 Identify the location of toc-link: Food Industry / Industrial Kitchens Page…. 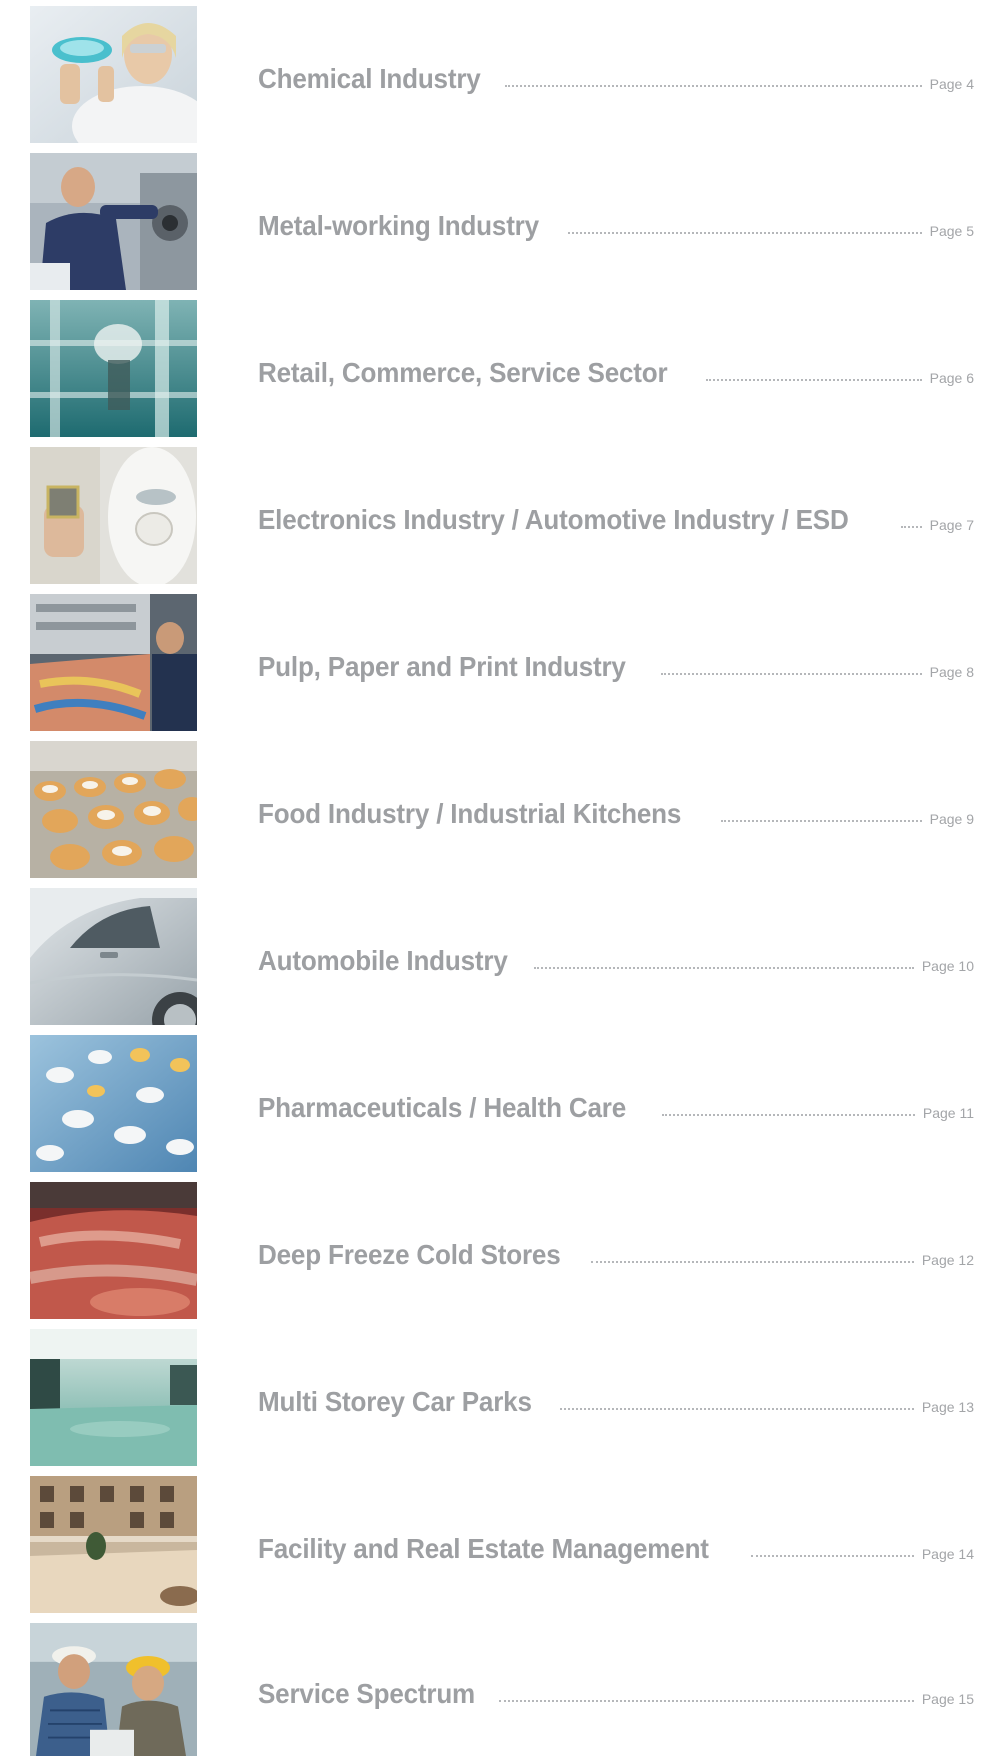
(616, 811).